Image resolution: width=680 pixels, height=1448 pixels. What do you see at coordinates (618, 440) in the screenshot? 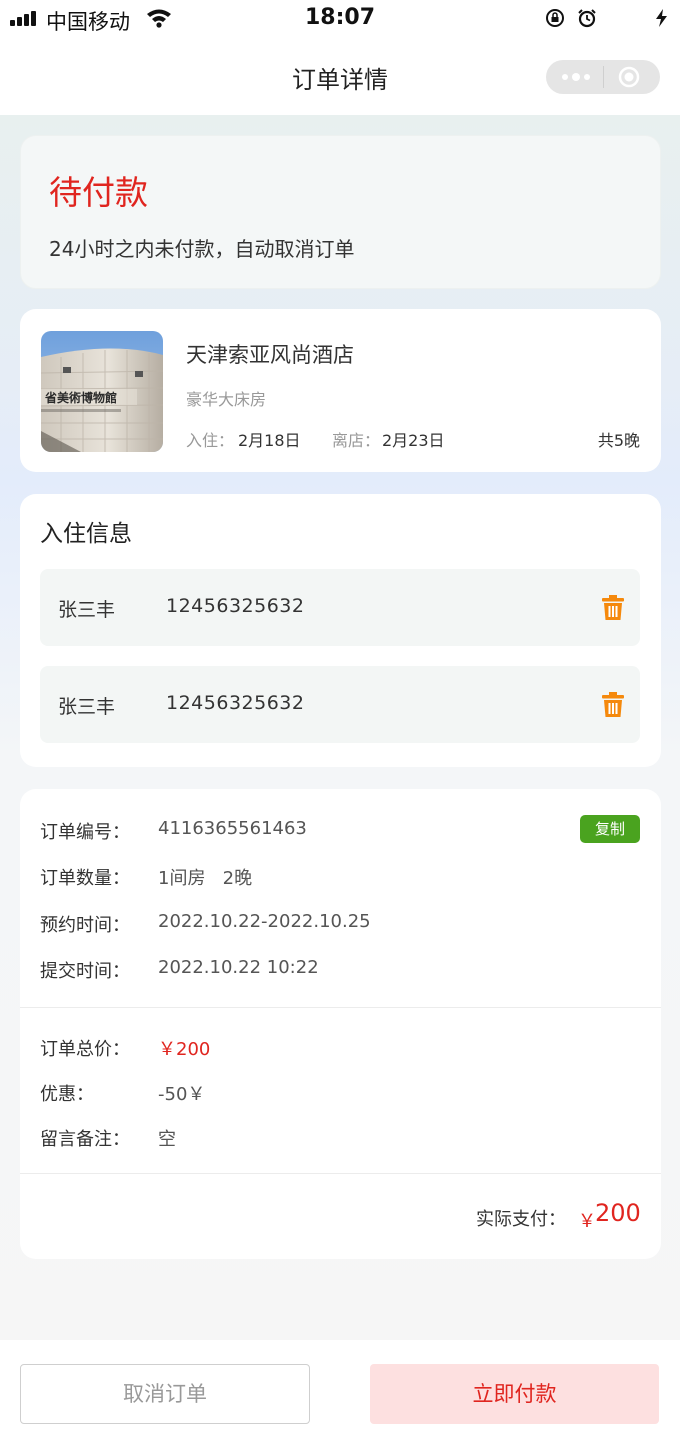
I see `nights-count: 共5晚` at bounding box center [618, 440].